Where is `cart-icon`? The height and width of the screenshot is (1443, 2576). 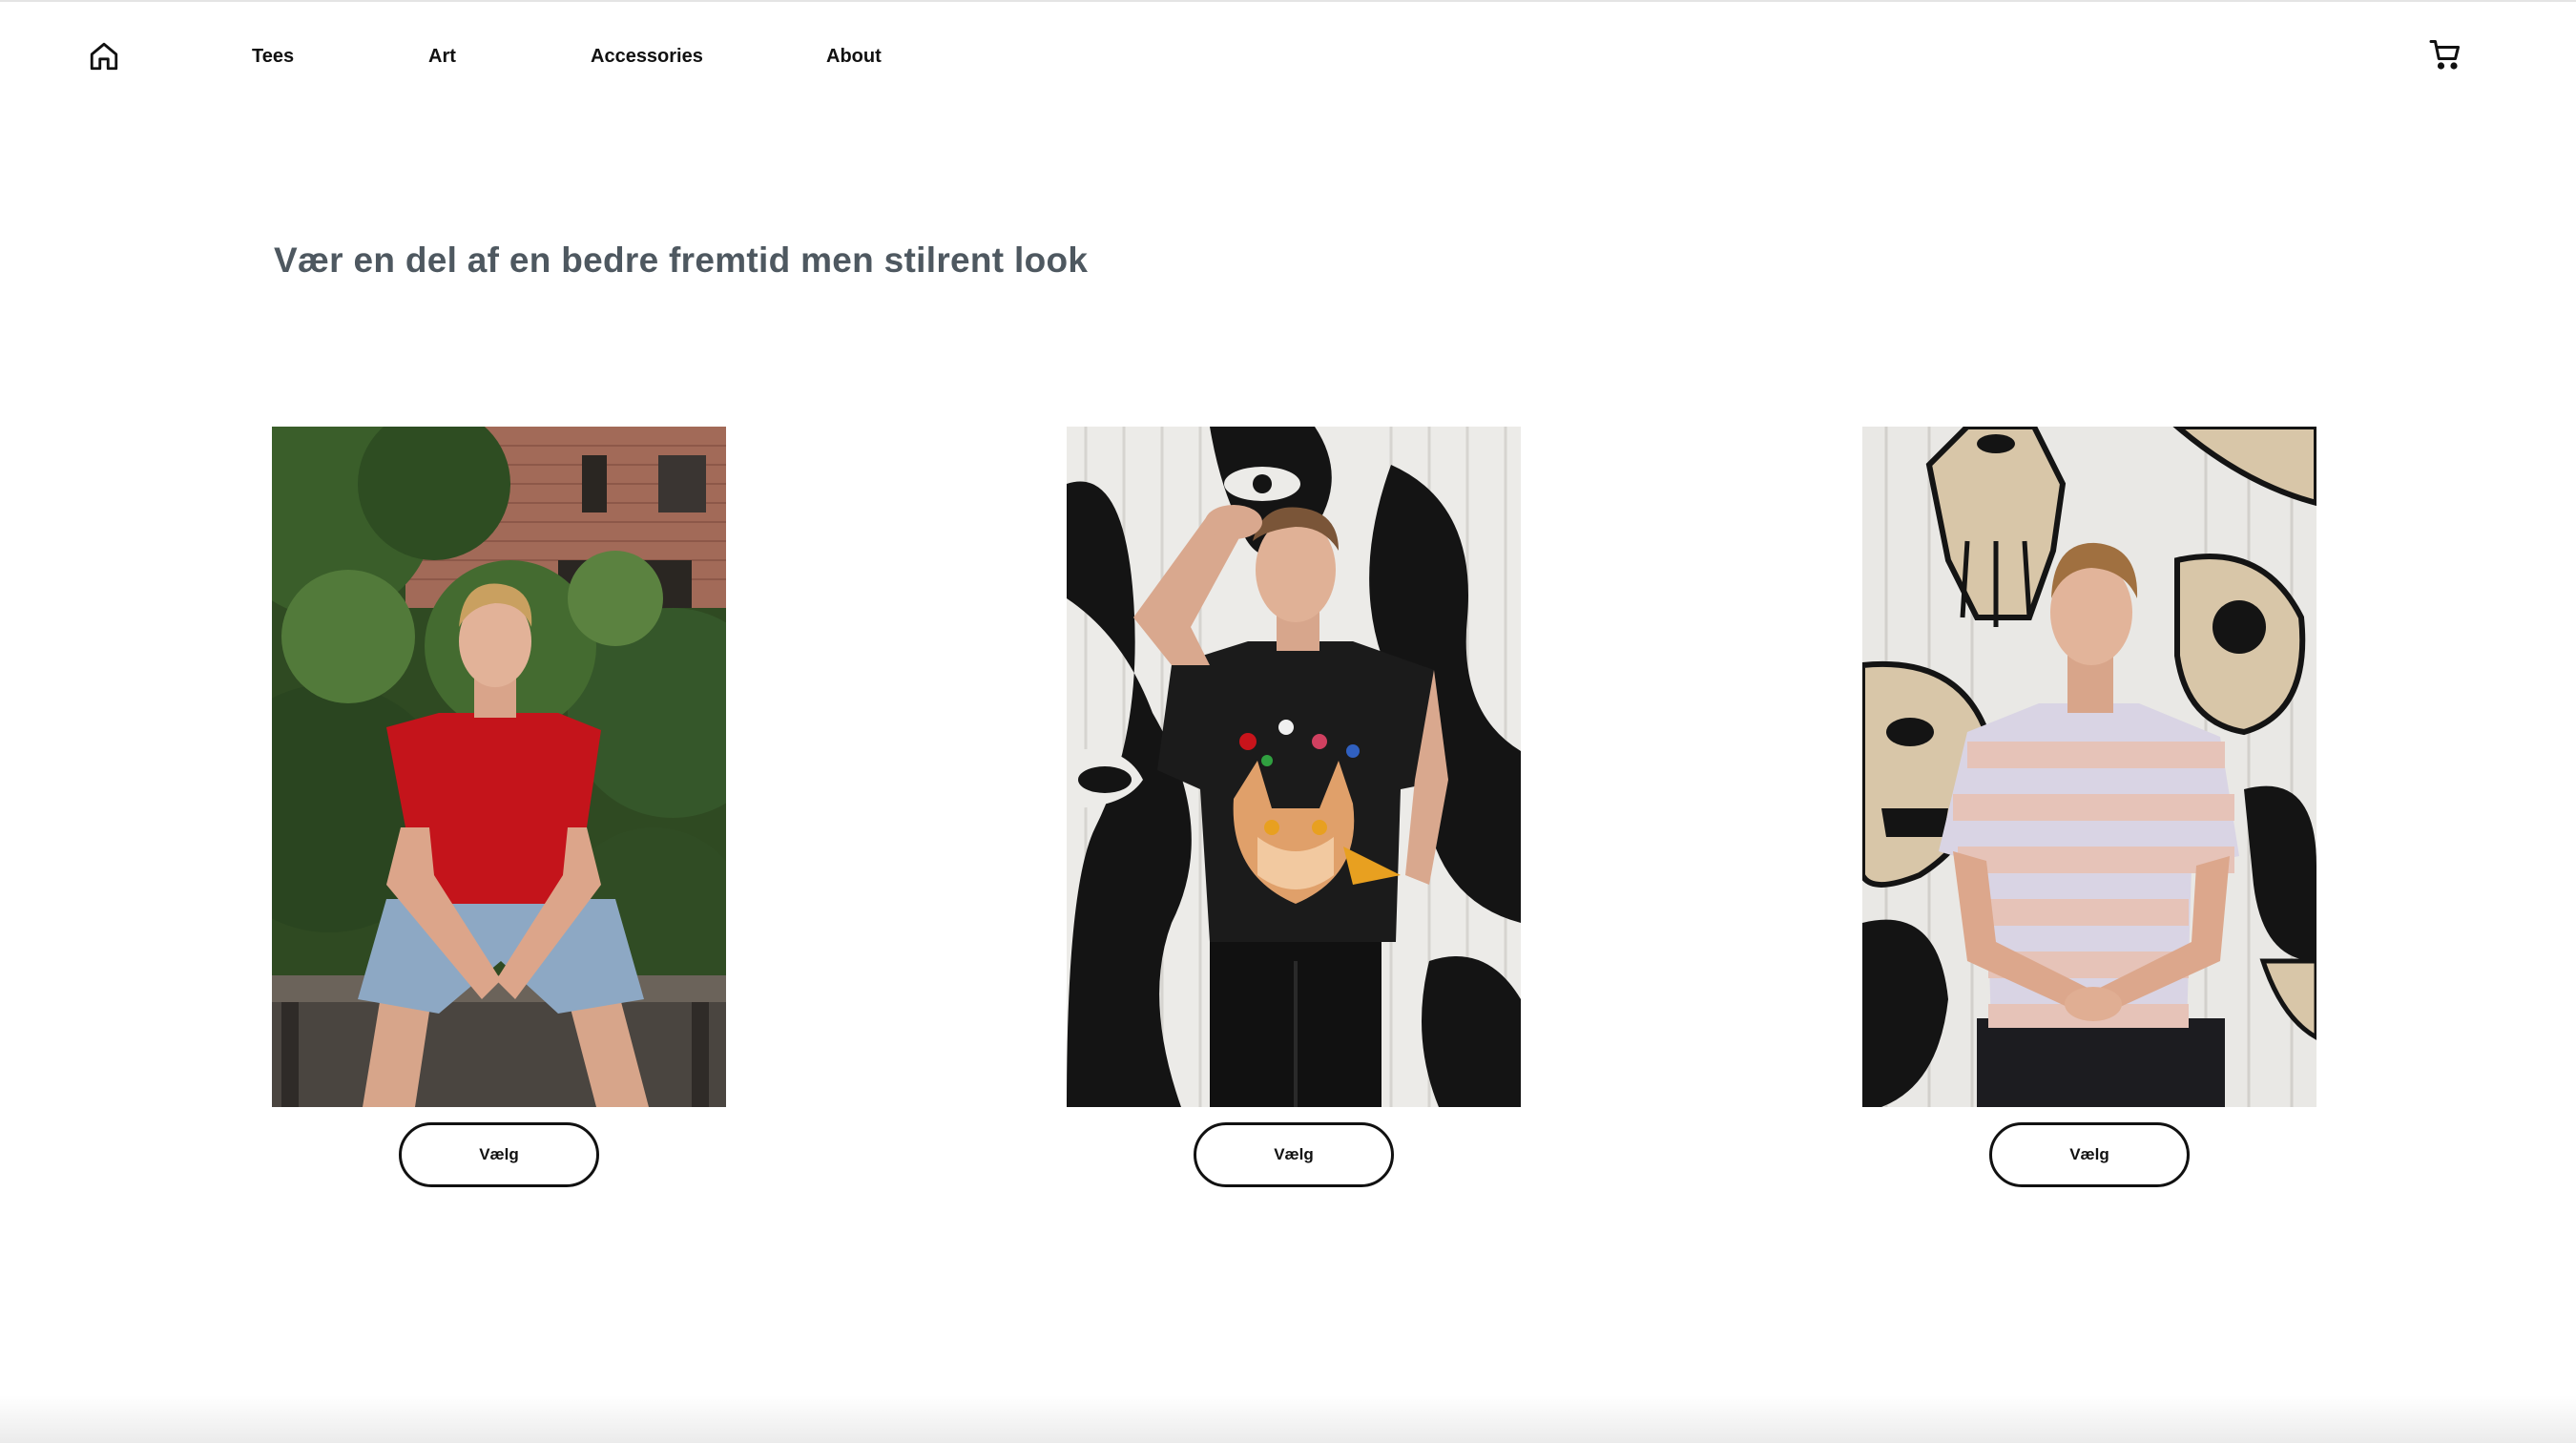 cart-icon is located at coordinates (2444, 55).